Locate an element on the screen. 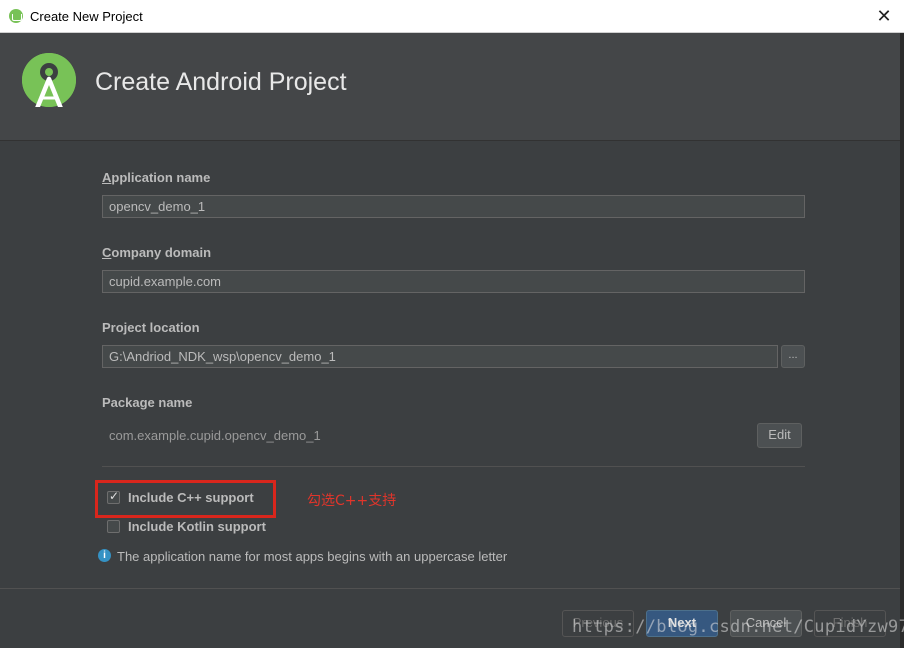 This screenshot has width=904, height=648. page-title: Create Android Project is located at coordinates (221, 82).